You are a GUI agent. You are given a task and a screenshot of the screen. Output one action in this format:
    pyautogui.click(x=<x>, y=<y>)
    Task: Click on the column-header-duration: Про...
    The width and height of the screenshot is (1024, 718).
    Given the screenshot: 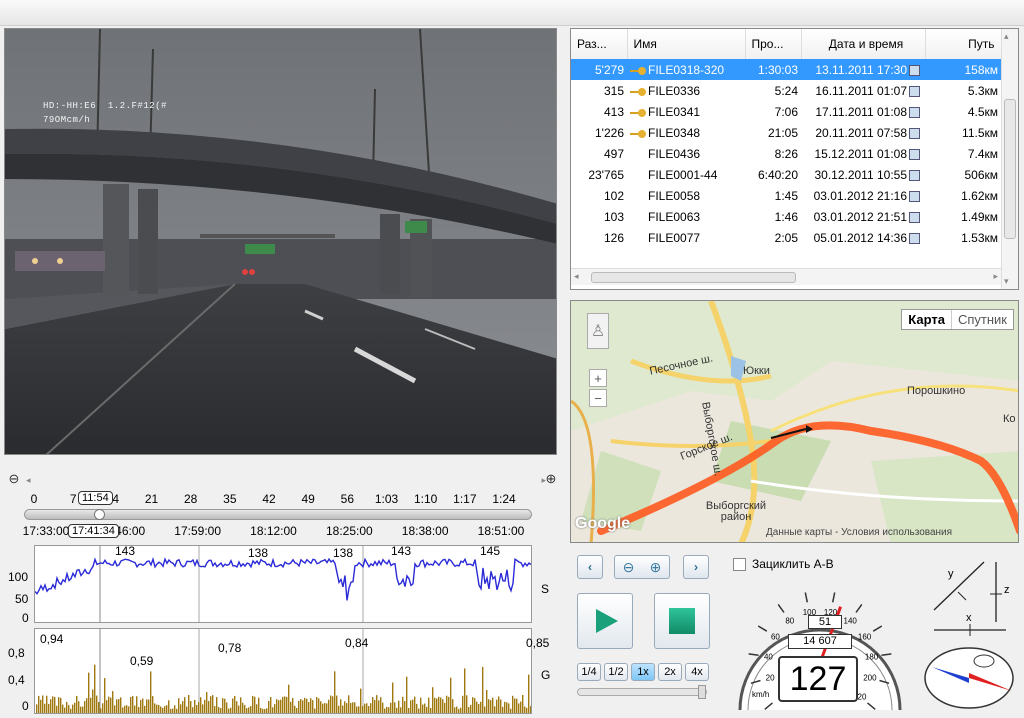 What is the action you would take?
    pyautogui.click(x=773, y=44)
    